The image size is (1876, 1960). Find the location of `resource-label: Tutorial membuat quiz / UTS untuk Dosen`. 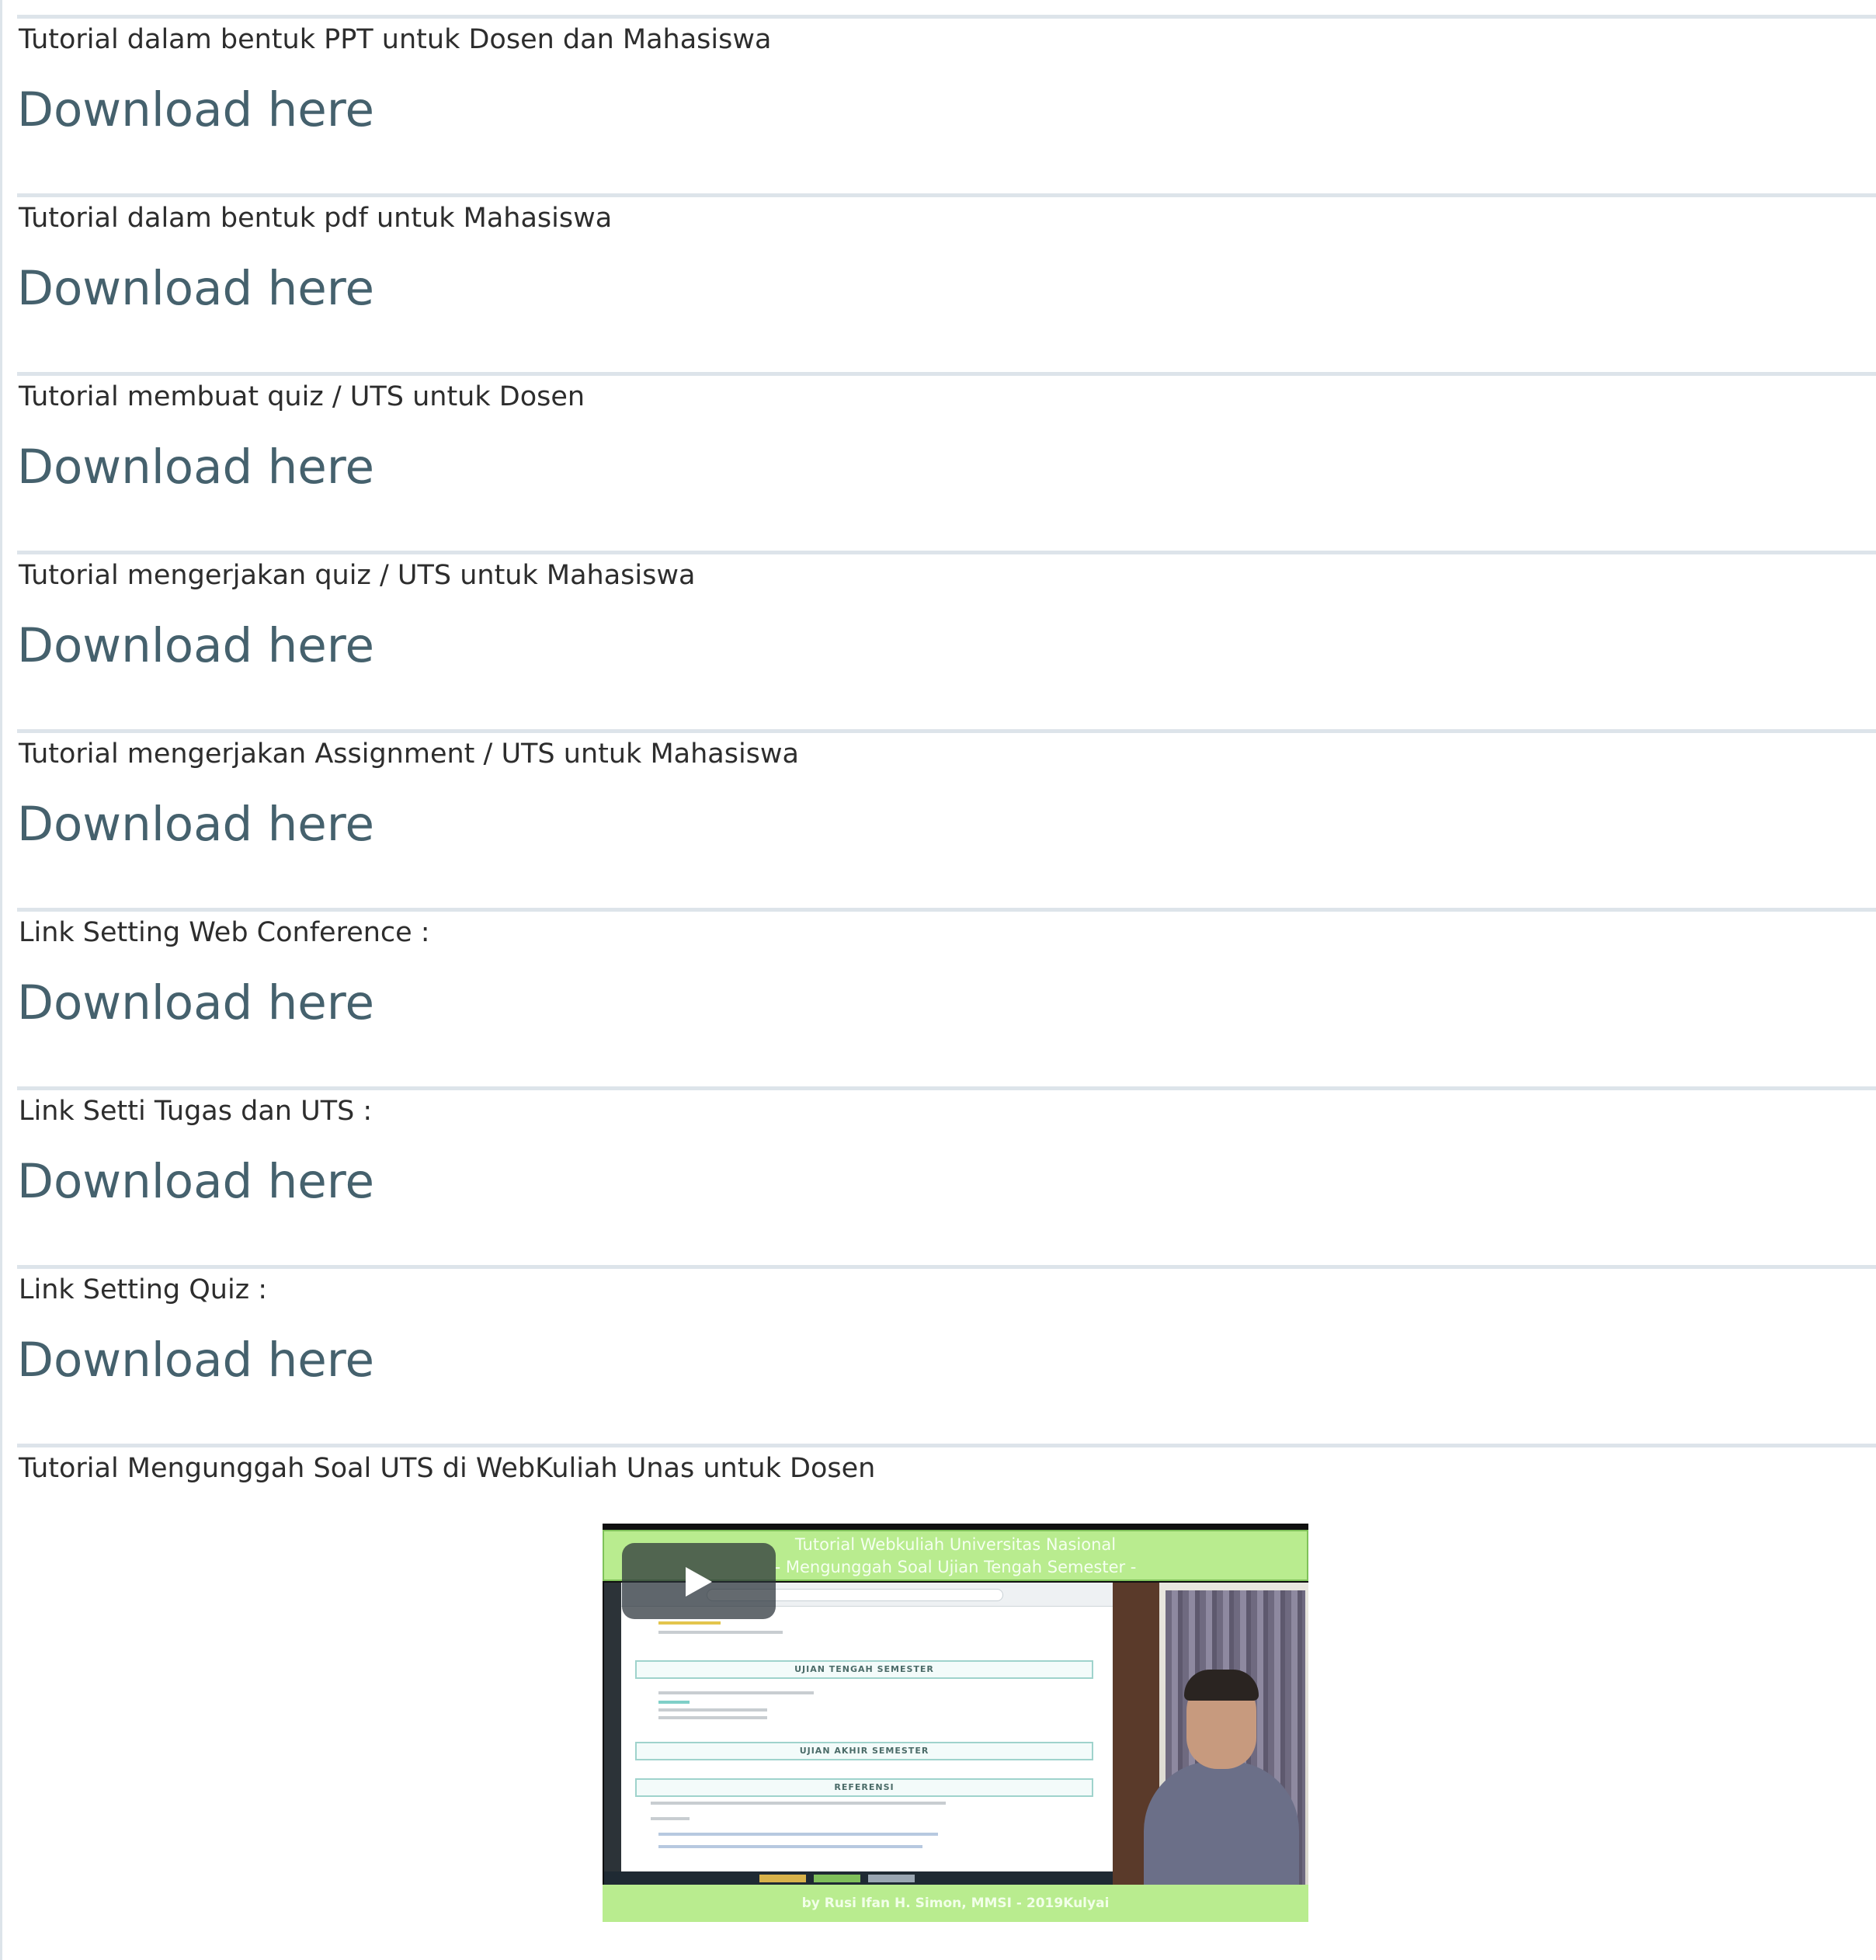

resource-label: Tutorial membuat quiz / UTS untuk Dosen is located at coordinates (302, 396).